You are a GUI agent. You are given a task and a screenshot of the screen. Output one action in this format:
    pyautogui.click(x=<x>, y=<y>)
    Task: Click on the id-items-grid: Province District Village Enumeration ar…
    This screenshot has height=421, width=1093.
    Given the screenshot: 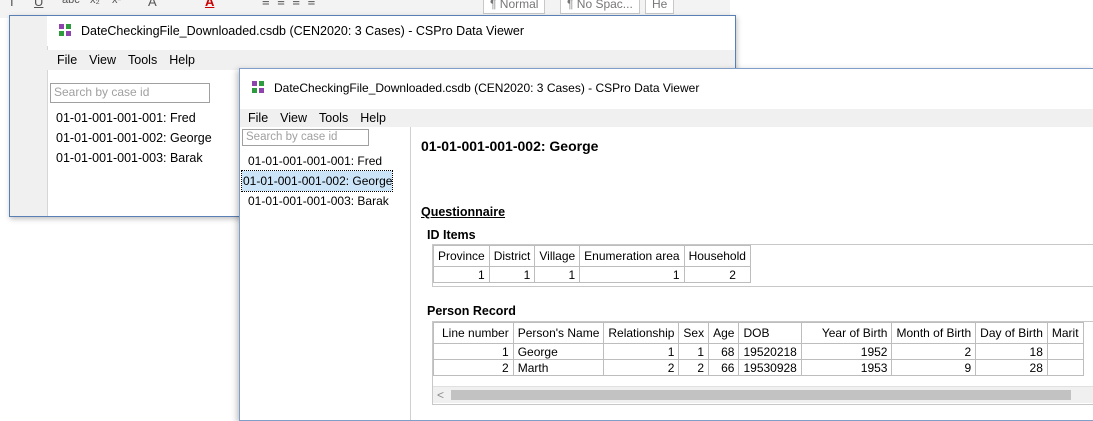 What is the action you would take?
    pyautogui.click(x=762, y=265)
    